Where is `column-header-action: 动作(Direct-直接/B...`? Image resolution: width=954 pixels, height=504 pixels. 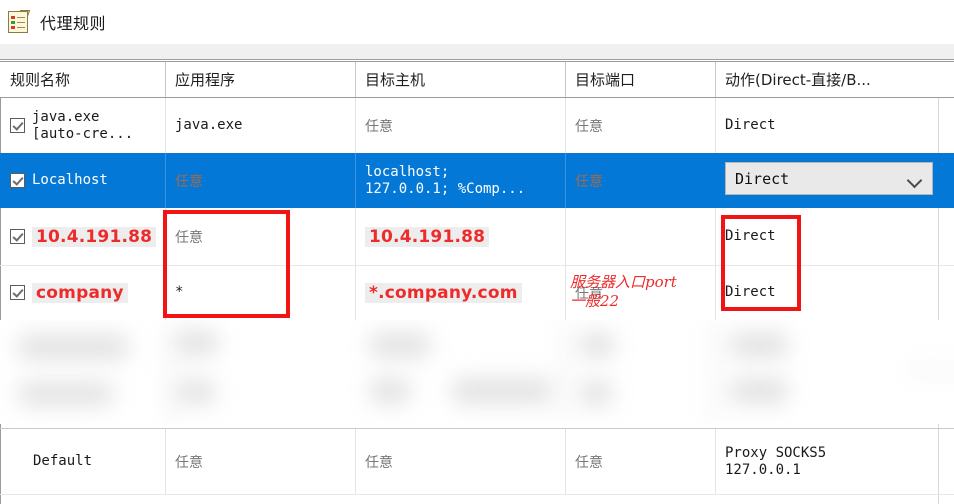
column-header-action: 动作(Direct-直接/B... is located at coordinates (826, 79).